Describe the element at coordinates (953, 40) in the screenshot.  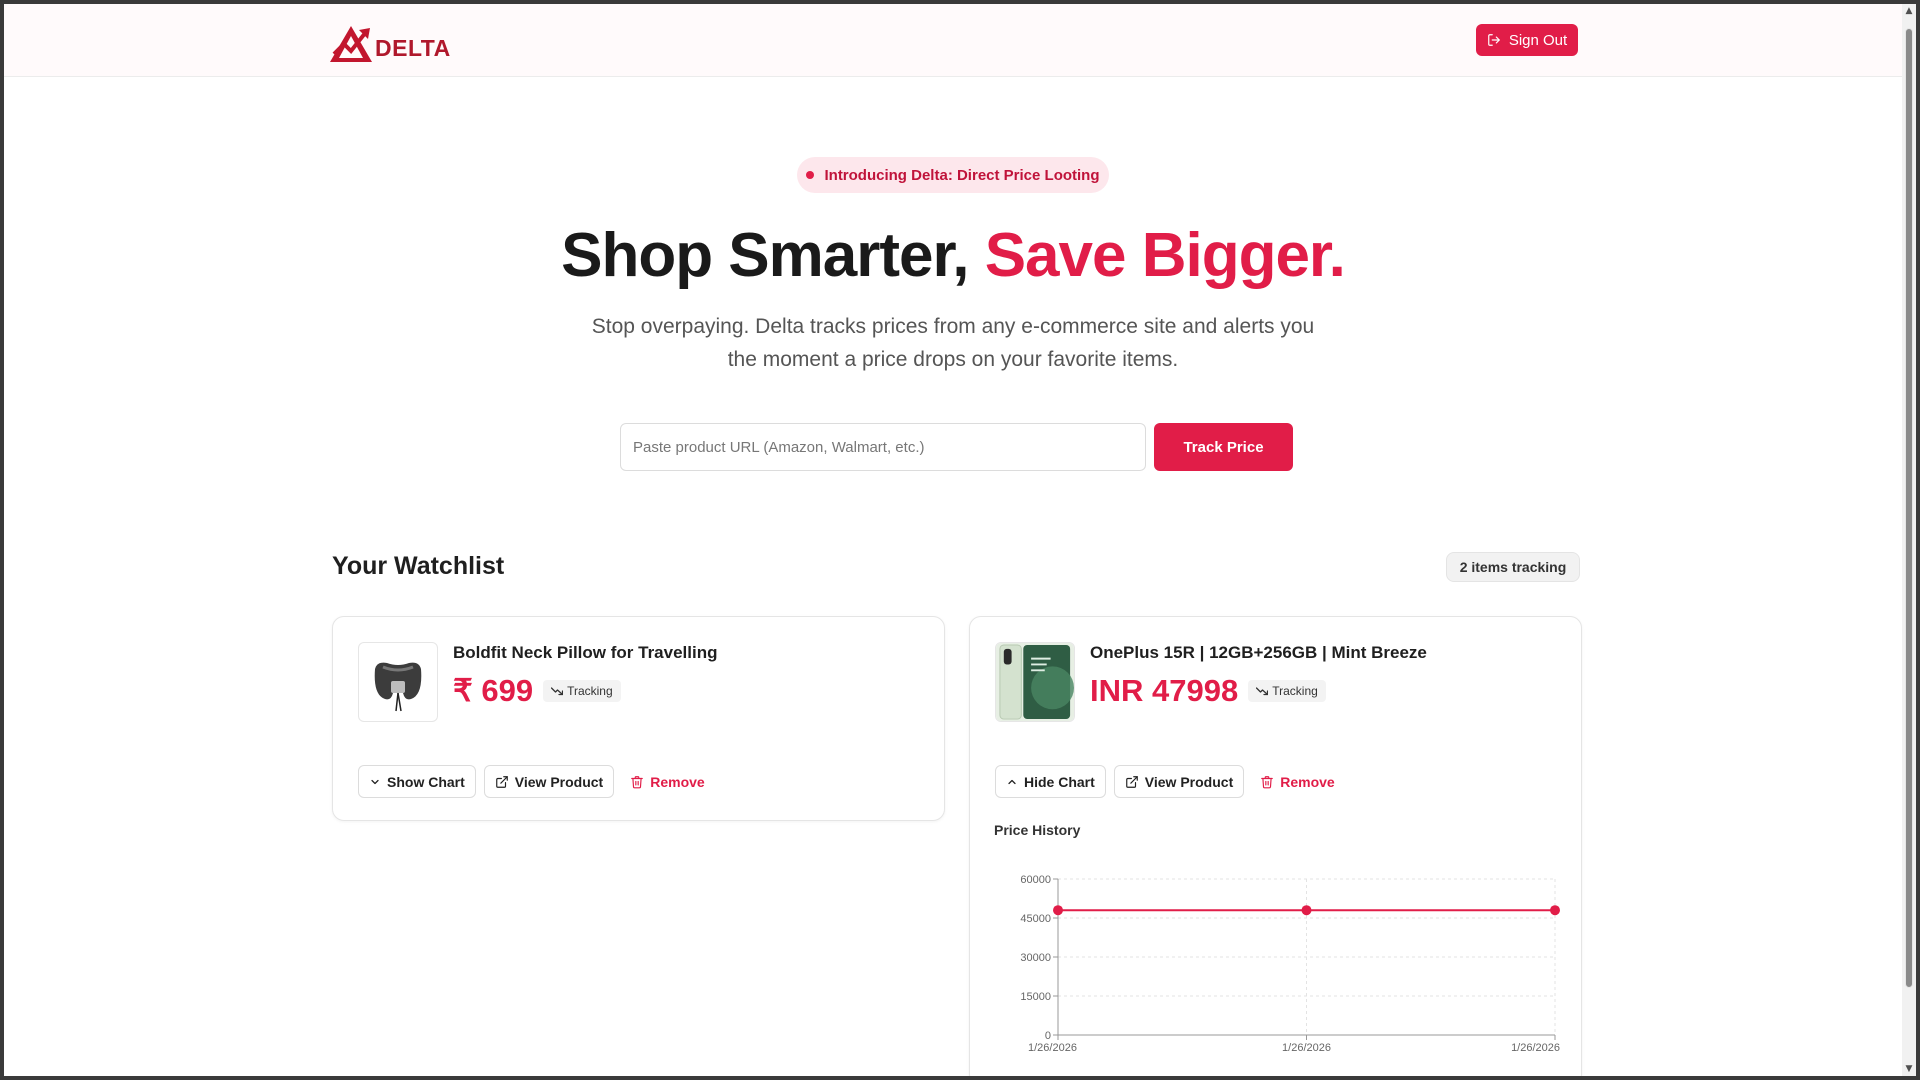
I see `top-header: DELTA Sign Out` at that location.